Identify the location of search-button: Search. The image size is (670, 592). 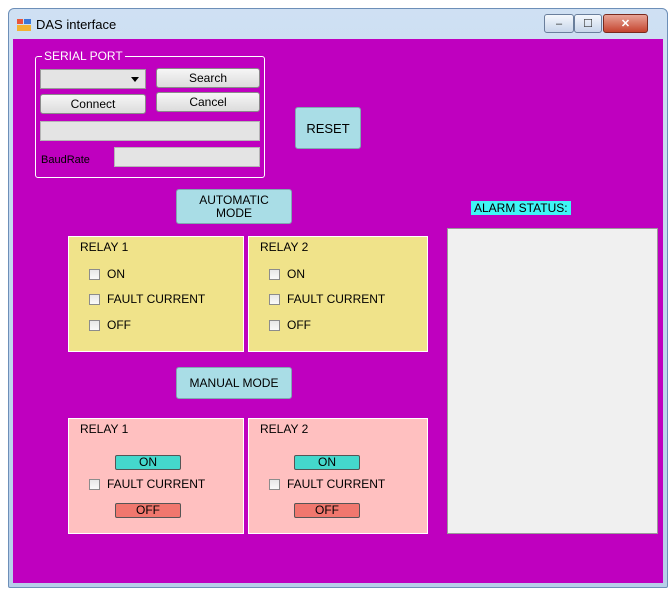
(208, 78).